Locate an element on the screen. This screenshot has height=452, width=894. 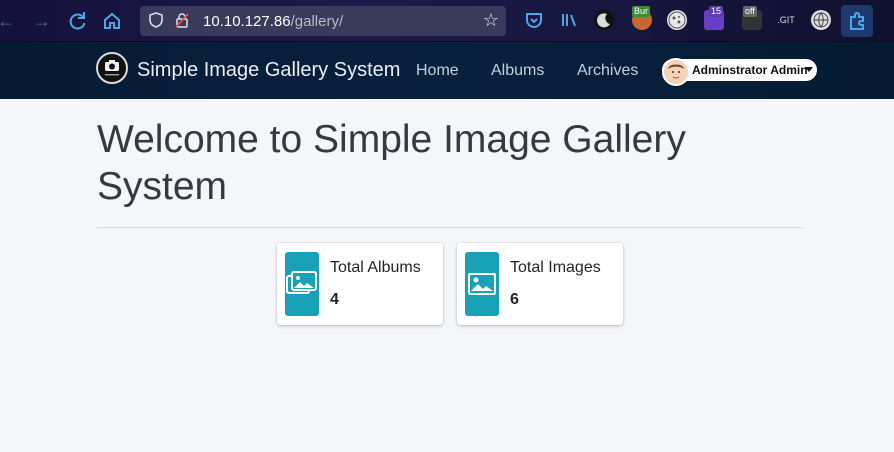
nav-archives: Archives is located at coordinates (607, 71).